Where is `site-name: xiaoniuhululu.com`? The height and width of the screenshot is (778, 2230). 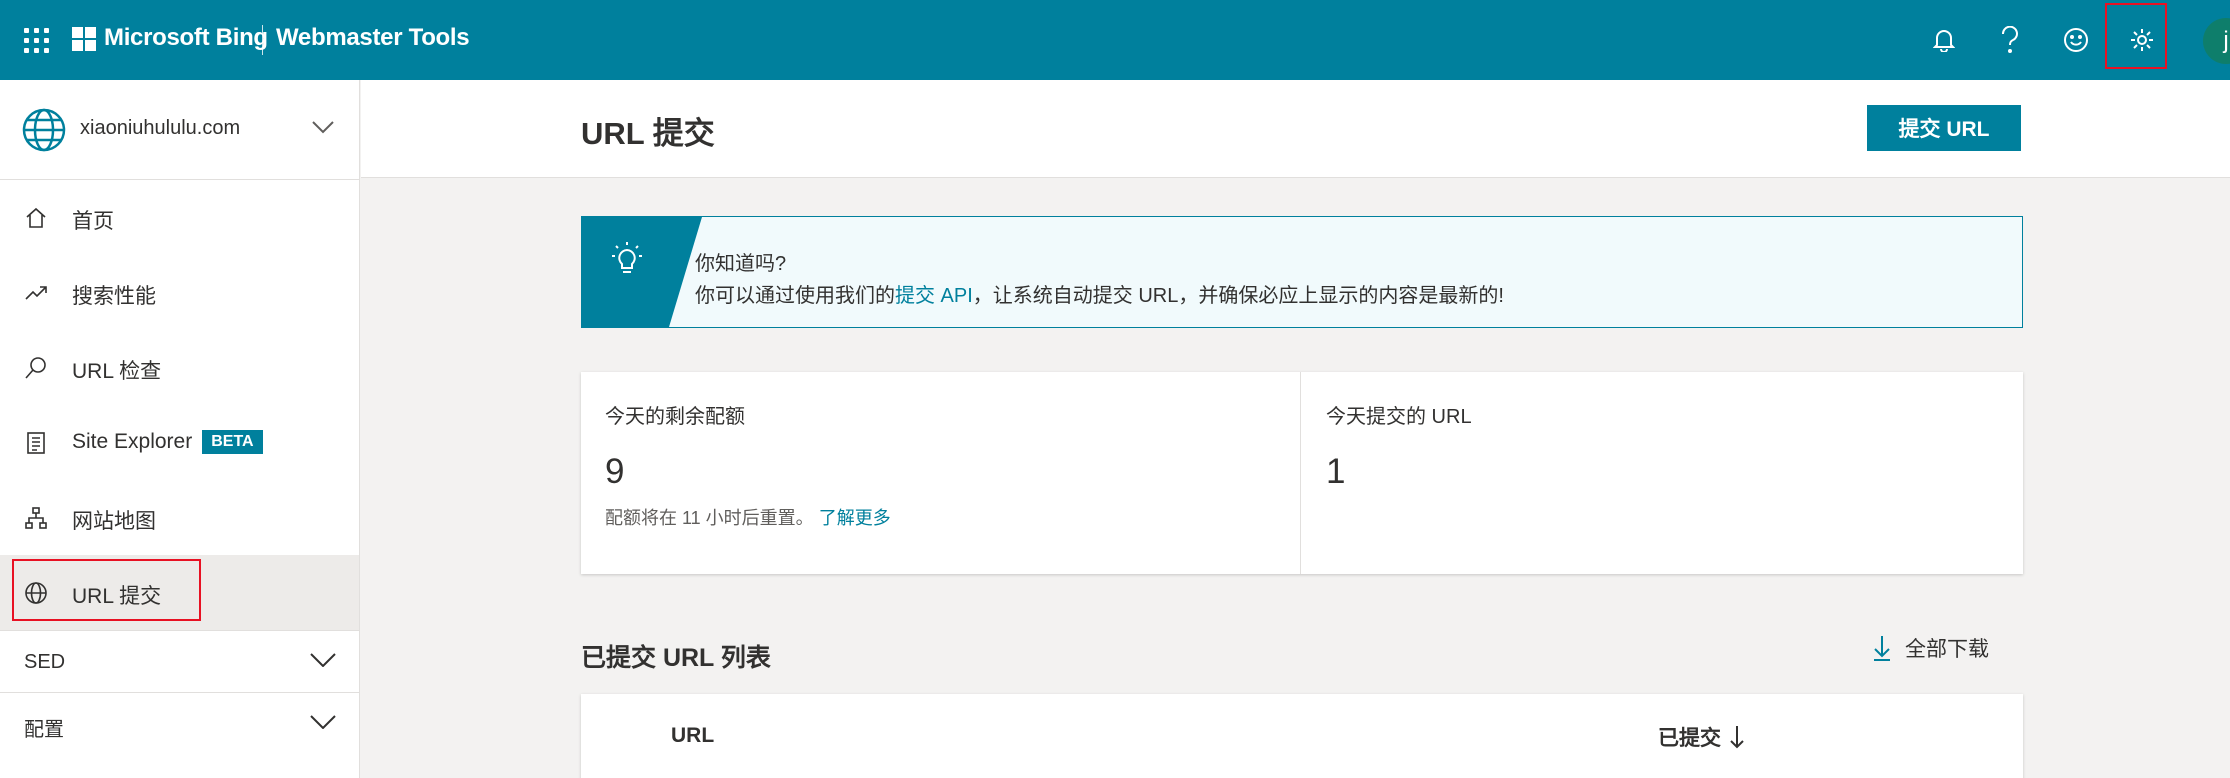
site-name: xiaoniuhululu.com is located at coordinates (160, 128).